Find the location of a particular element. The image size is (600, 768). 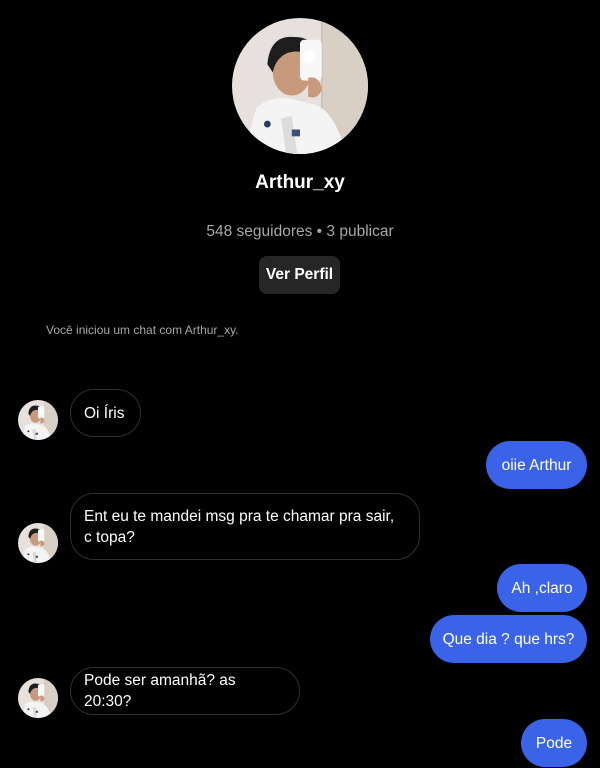

message-bubble-incoming: Pode ser amanhã? as 20:30? is located at coordinates (185, 691).